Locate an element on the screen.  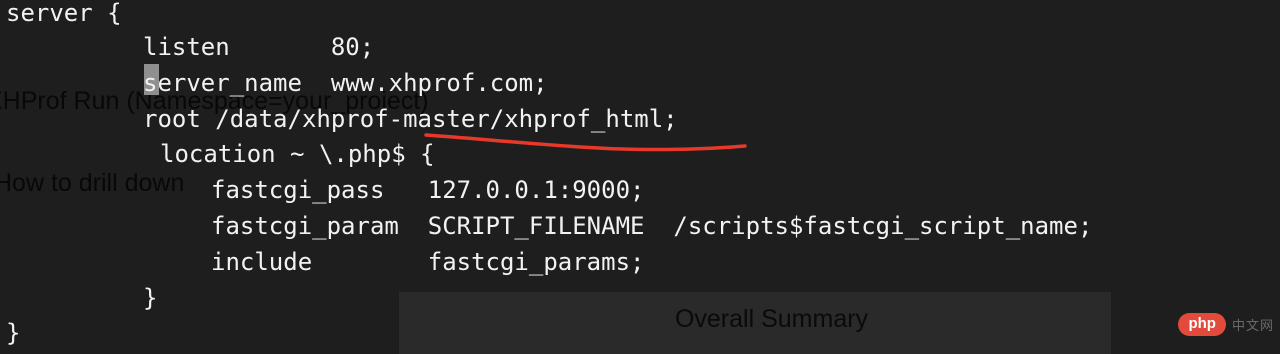
watermark-php-badge: php is located at coordinates (1202, 324).